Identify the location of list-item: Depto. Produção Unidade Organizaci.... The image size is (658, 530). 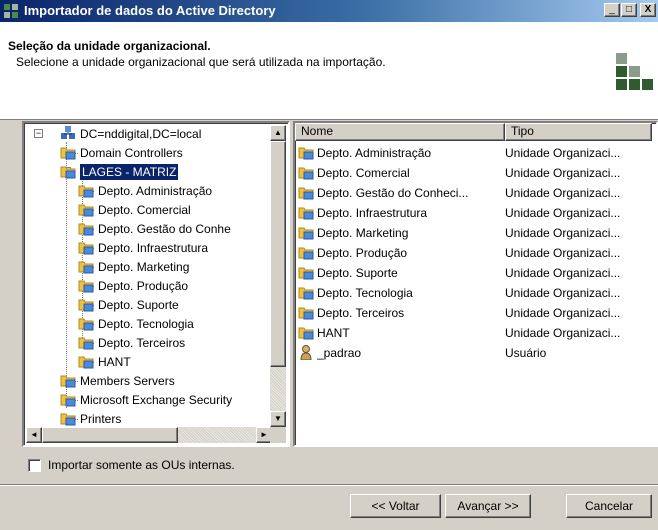
(474, 253).